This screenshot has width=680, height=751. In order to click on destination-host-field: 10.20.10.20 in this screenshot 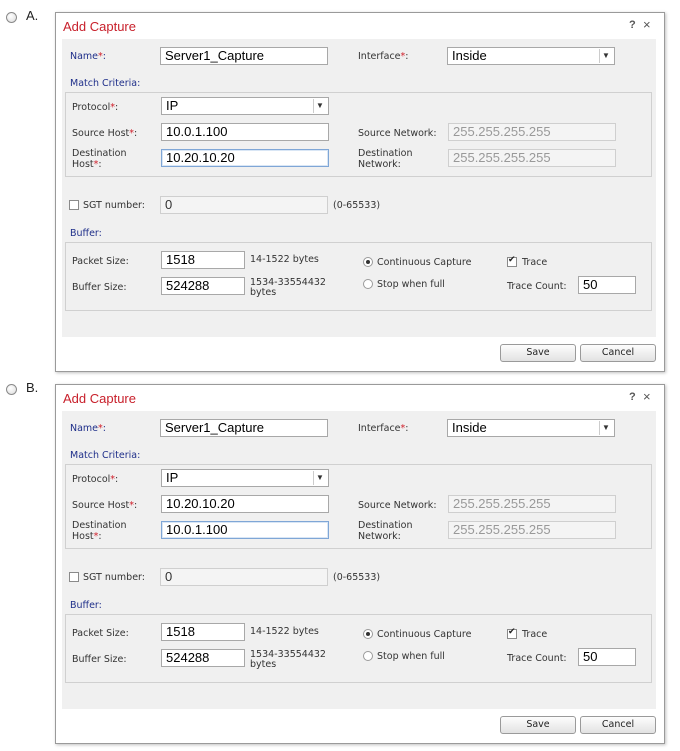, I will do `click(245, 158)`.